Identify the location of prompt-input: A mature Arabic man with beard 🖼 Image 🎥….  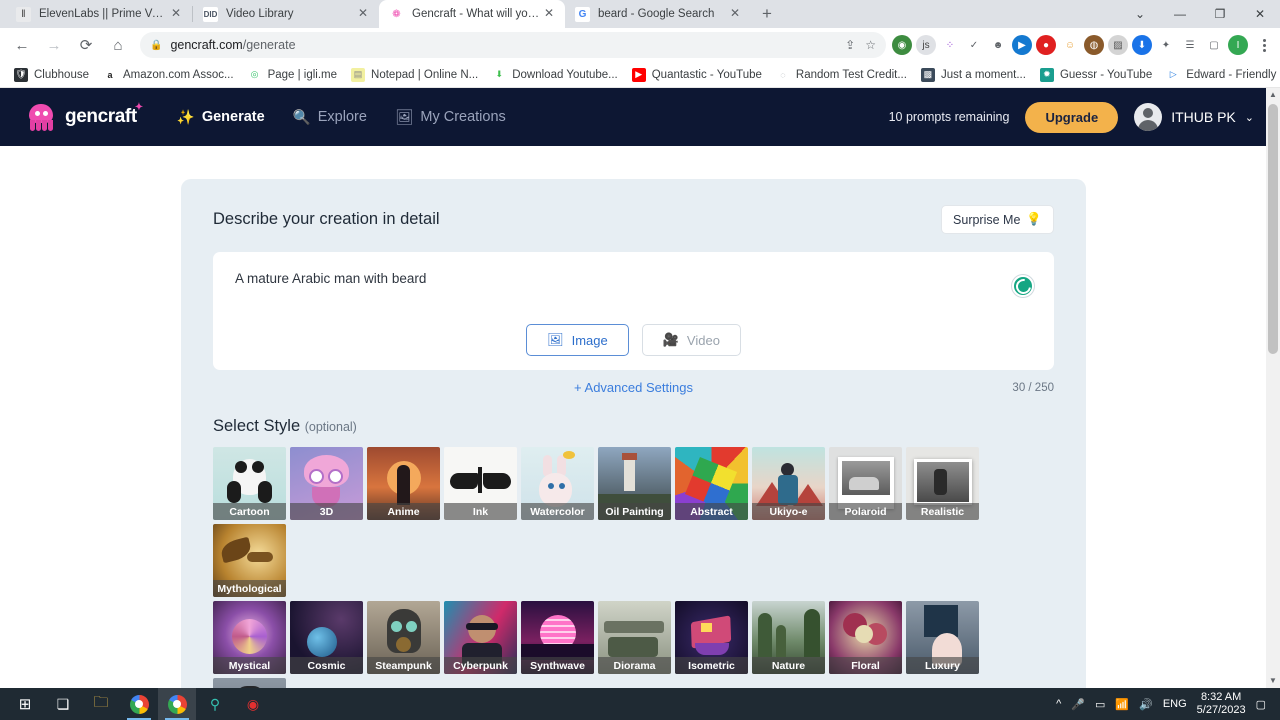
(633, 311).